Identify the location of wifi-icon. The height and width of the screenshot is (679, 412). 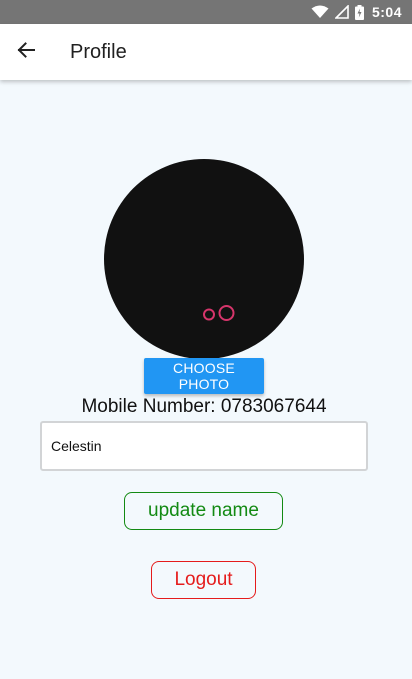
(320, 12).